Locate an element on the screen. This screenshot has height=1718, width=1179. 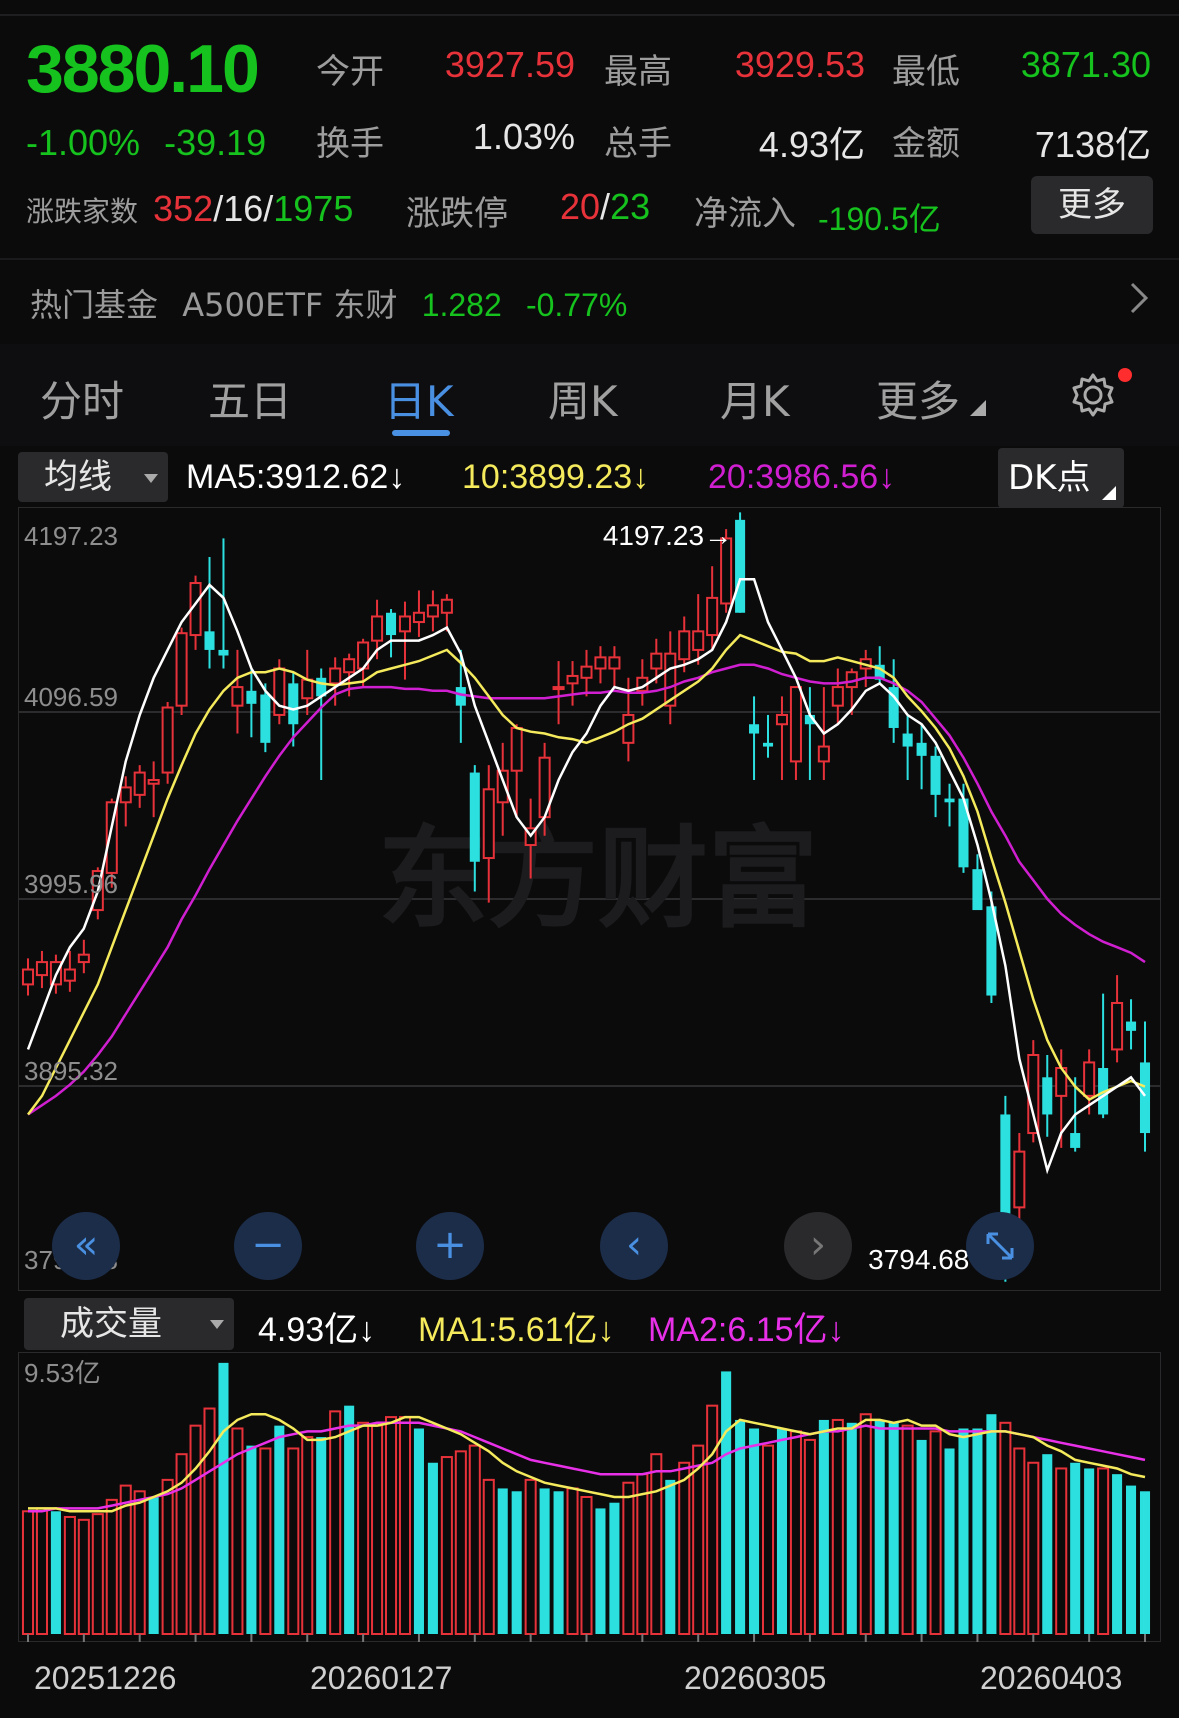
more-button: 更多 is located at coordinates (1092, 205).